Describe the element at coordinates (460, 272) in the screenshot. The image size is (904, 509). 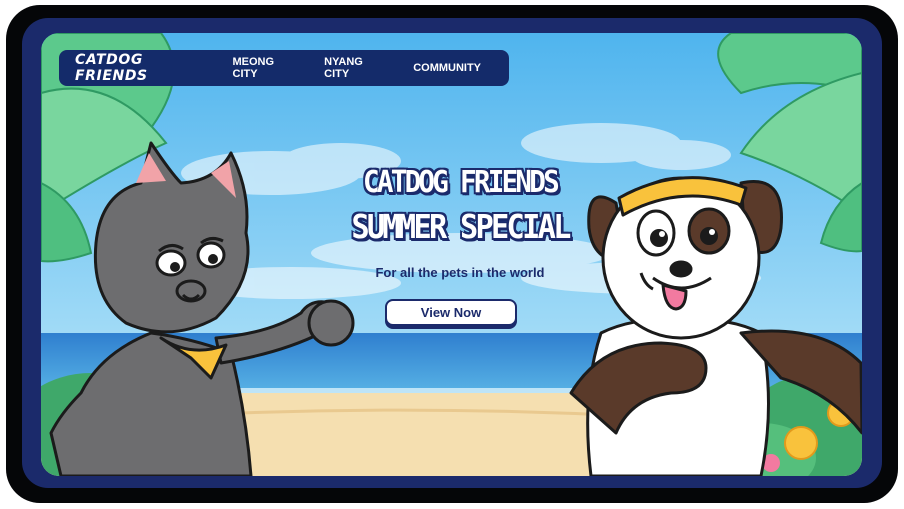
I see `hero-subtitle: For all the pets in the world` at that location.